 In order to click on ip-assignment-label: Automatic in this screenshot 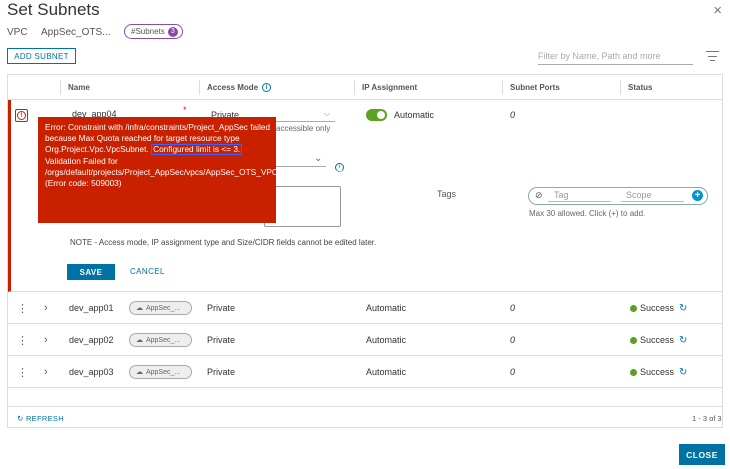, I will do `click(414, 115)`.